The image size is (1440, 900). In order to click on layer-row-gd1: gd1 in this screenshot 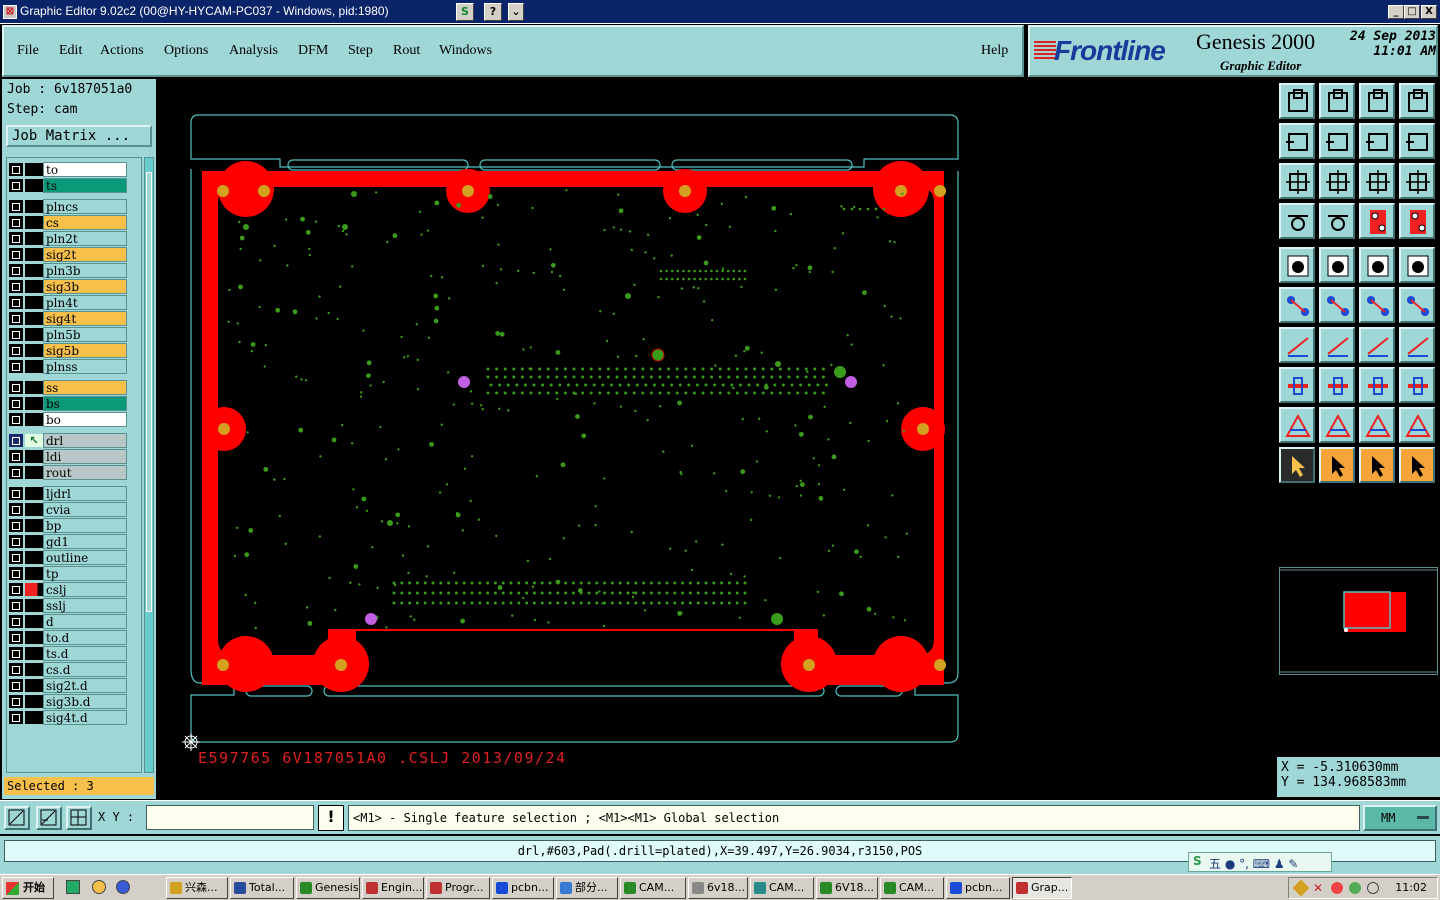, I will do `click(68, 541)`.